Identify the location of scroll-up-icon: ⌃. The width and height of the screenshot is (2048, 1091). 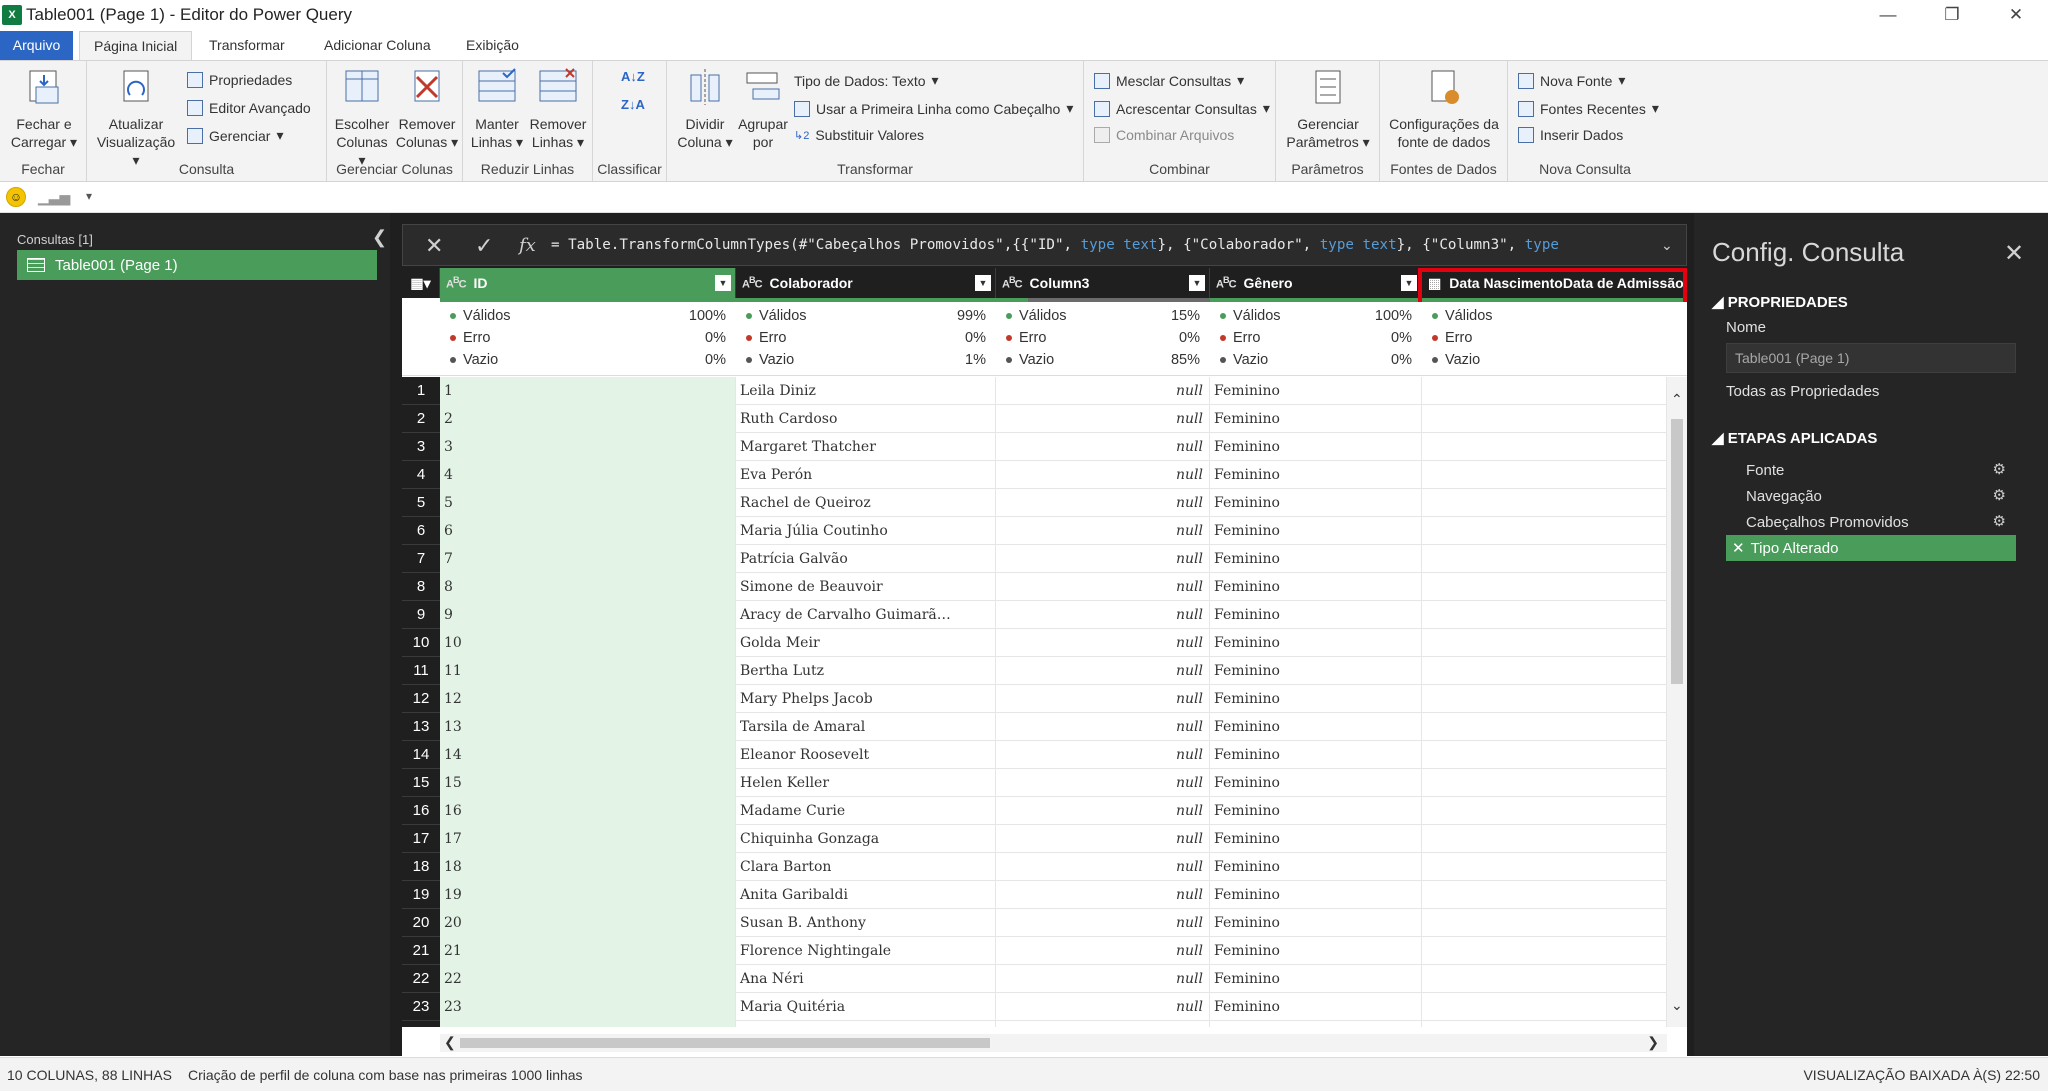
(1677, 399).